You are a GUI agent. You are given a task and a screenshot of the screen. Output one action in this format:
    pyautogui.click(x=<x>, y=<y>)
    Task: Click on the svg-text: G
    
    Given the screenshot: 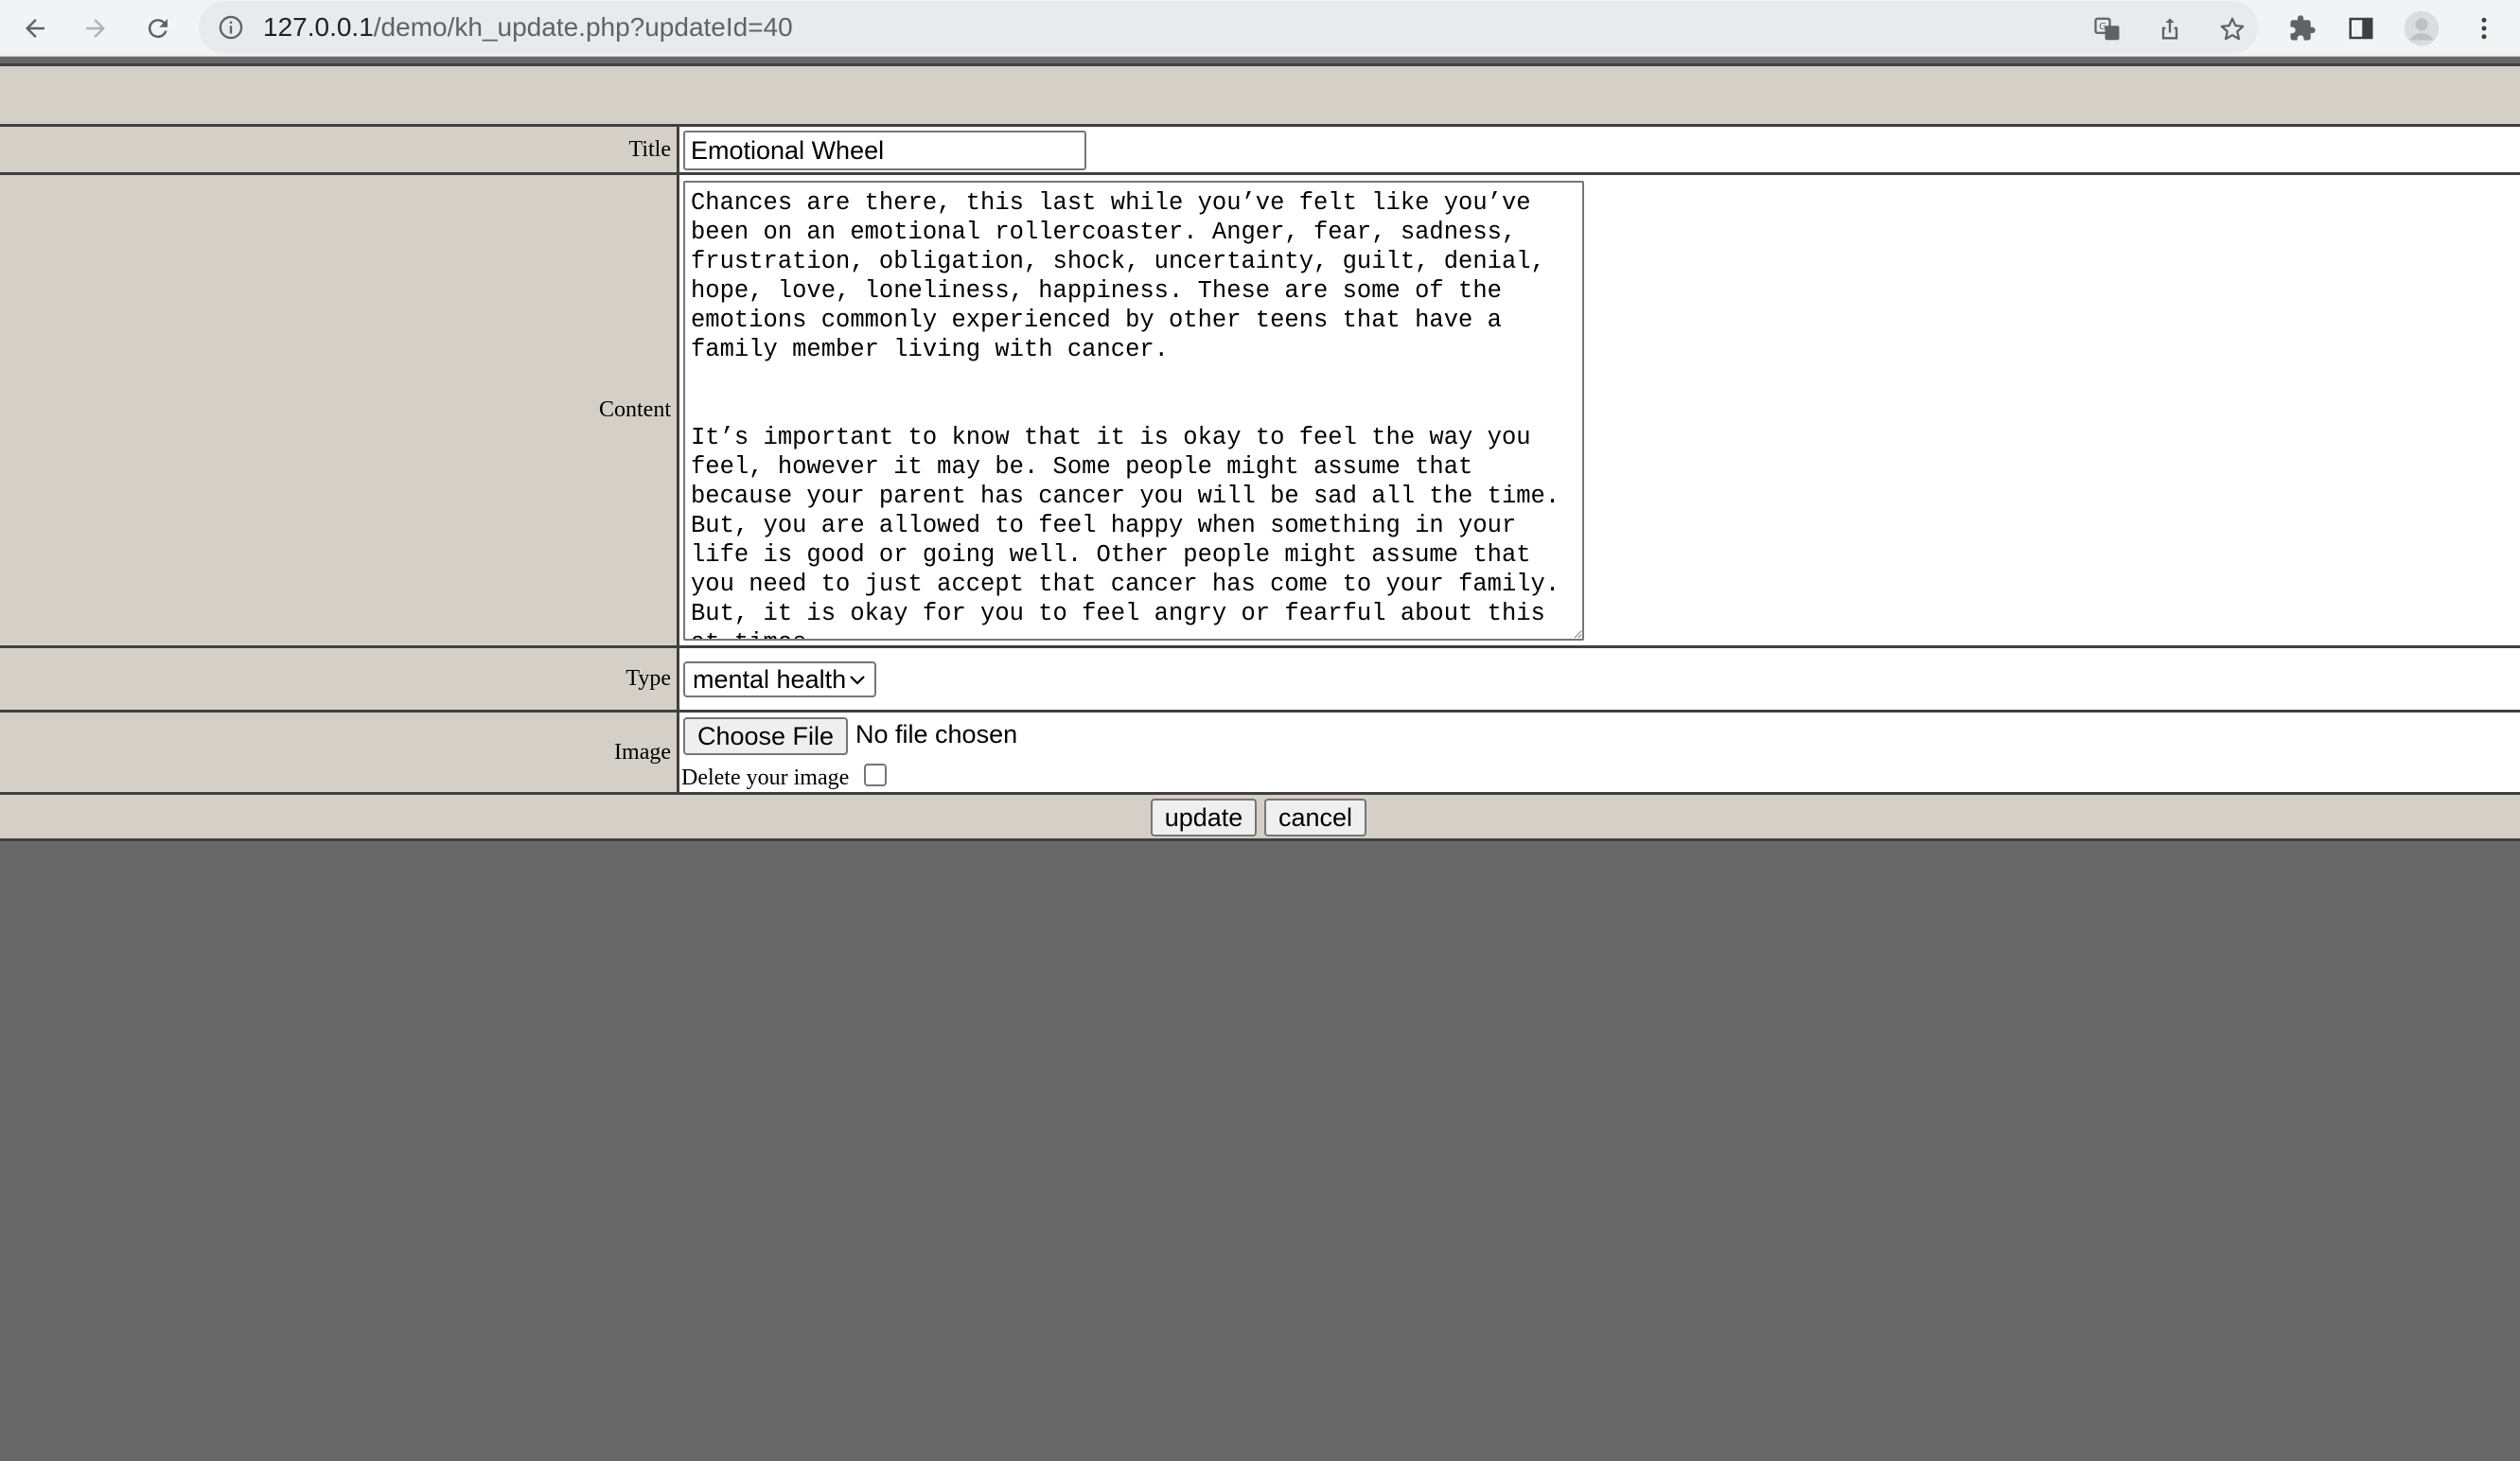 What is the action you would take?
    pyautogui.click(x=2102, y=27)
    